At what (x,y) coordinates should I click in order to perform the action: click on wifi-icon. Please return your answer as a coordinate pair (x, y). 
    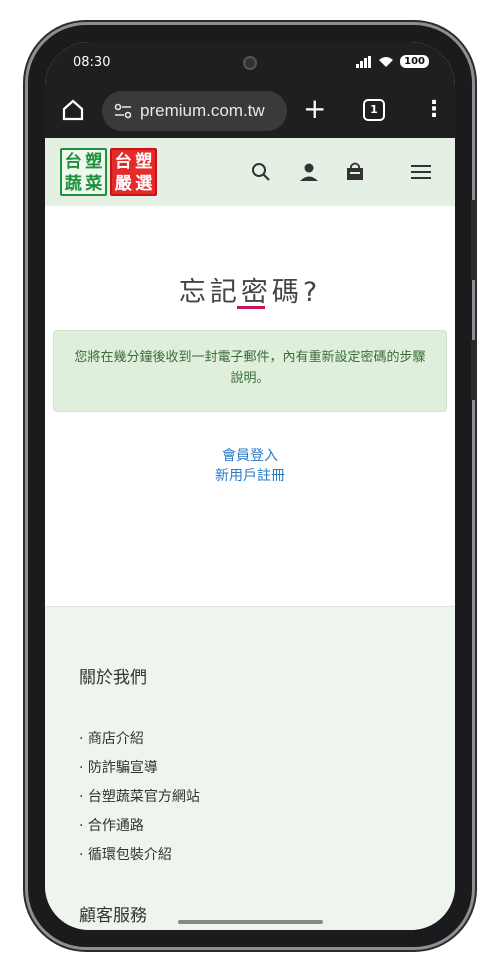
    Looking at the image, I should click on (386, 61).